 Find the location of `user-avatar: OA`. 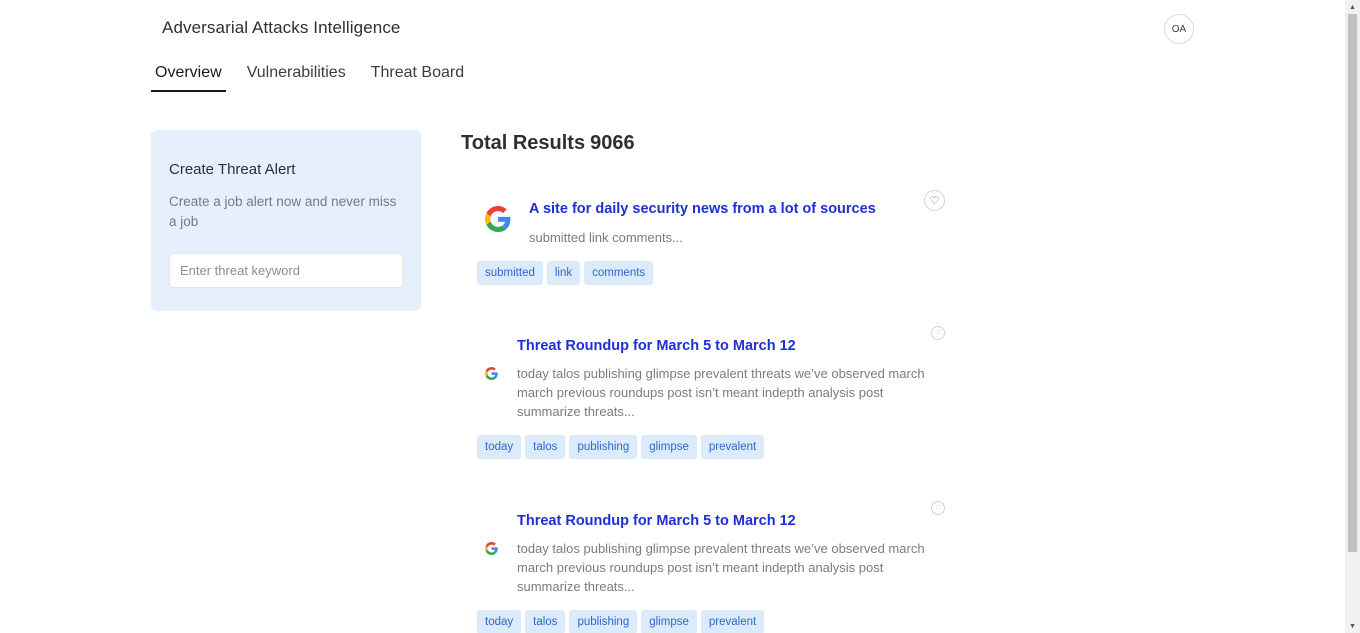

user-avatar: OA is located at coordinates (1179, 29).